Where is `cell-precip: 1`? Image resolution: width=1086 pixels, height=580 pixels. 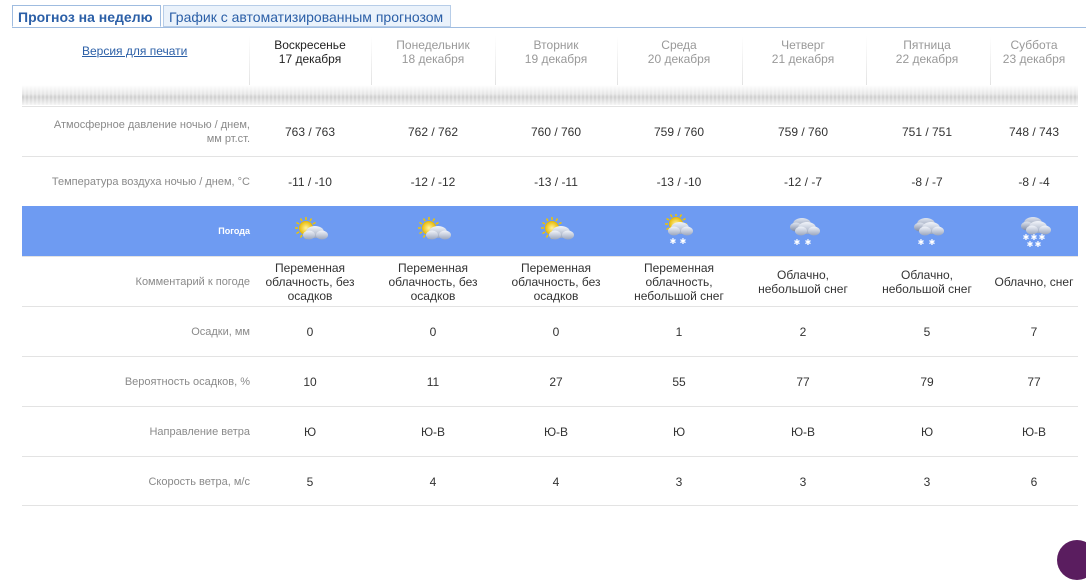 cell-precip: 1 is located at coordinates (679, 332).